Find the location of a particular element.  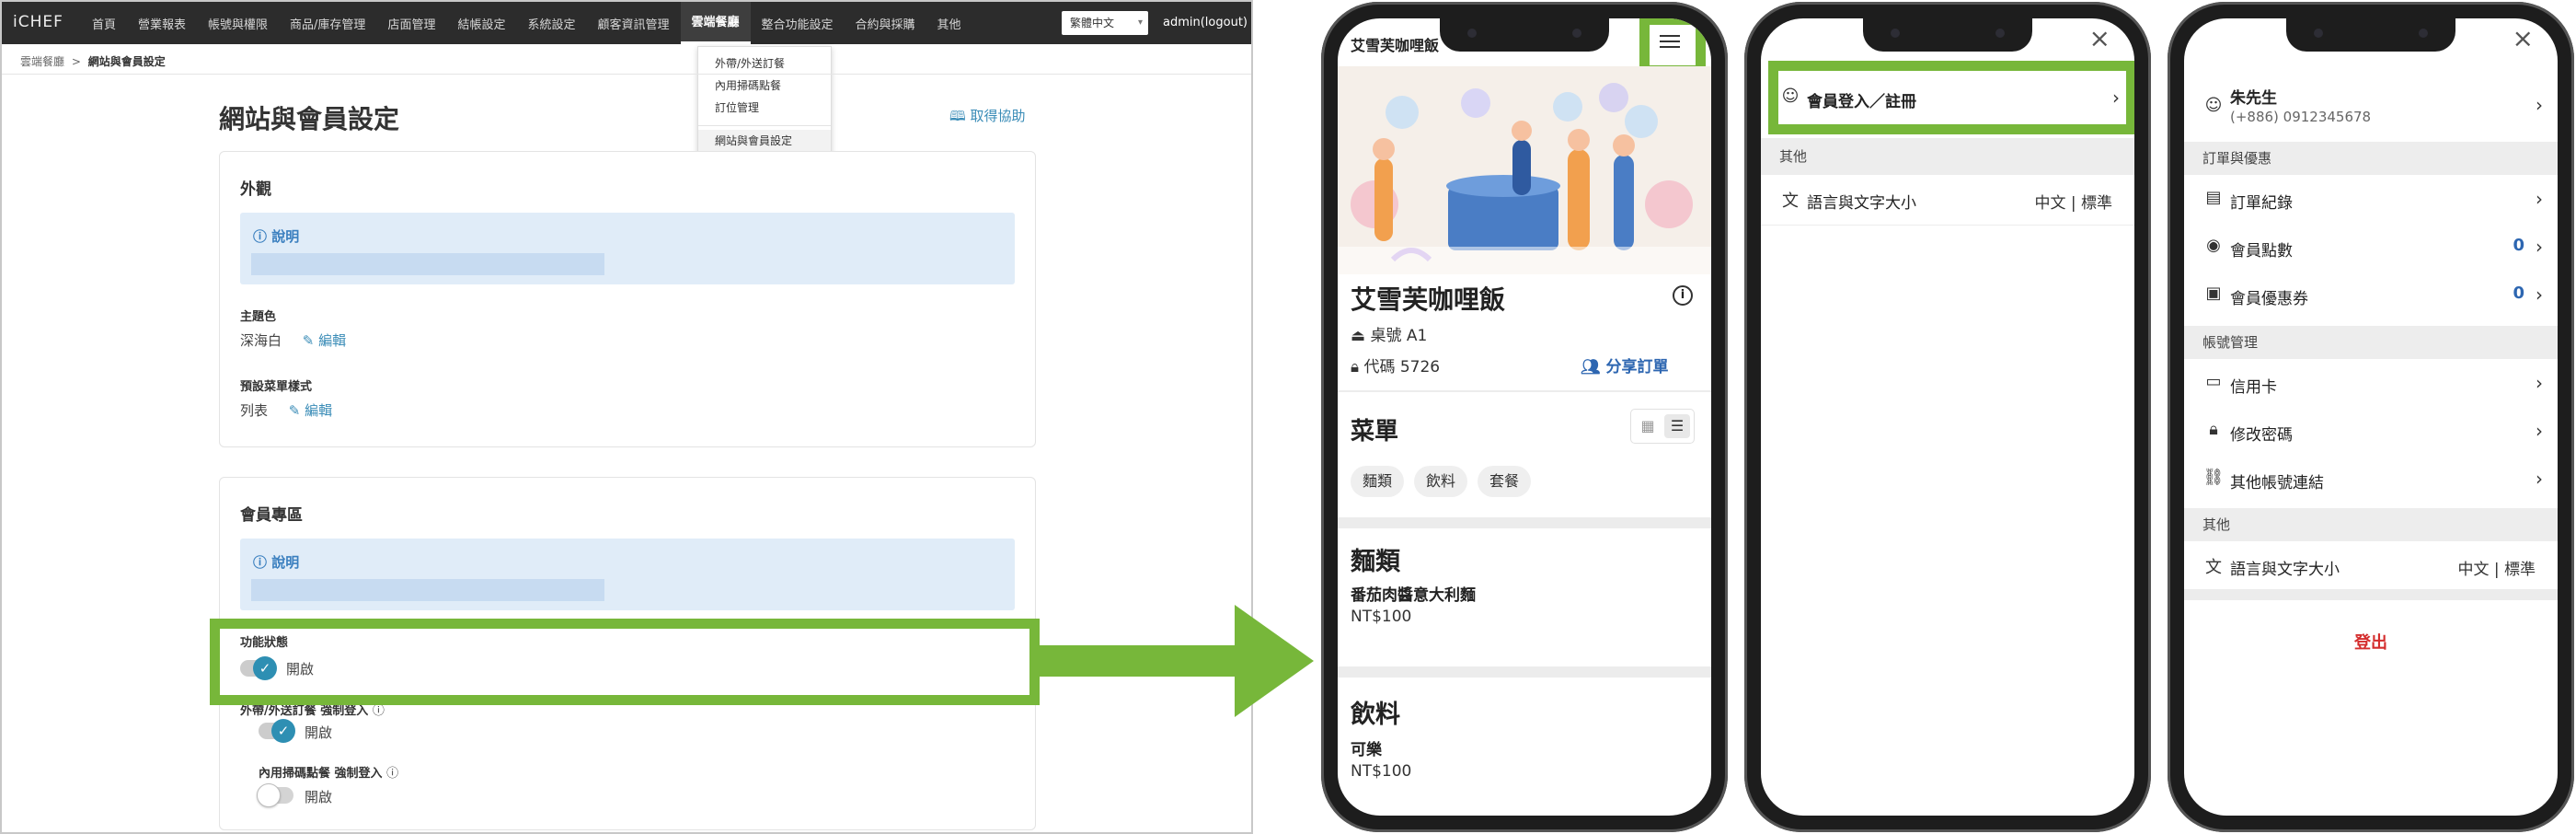

grid-view-icon: ▦ is located at coordinates (1648, 426).